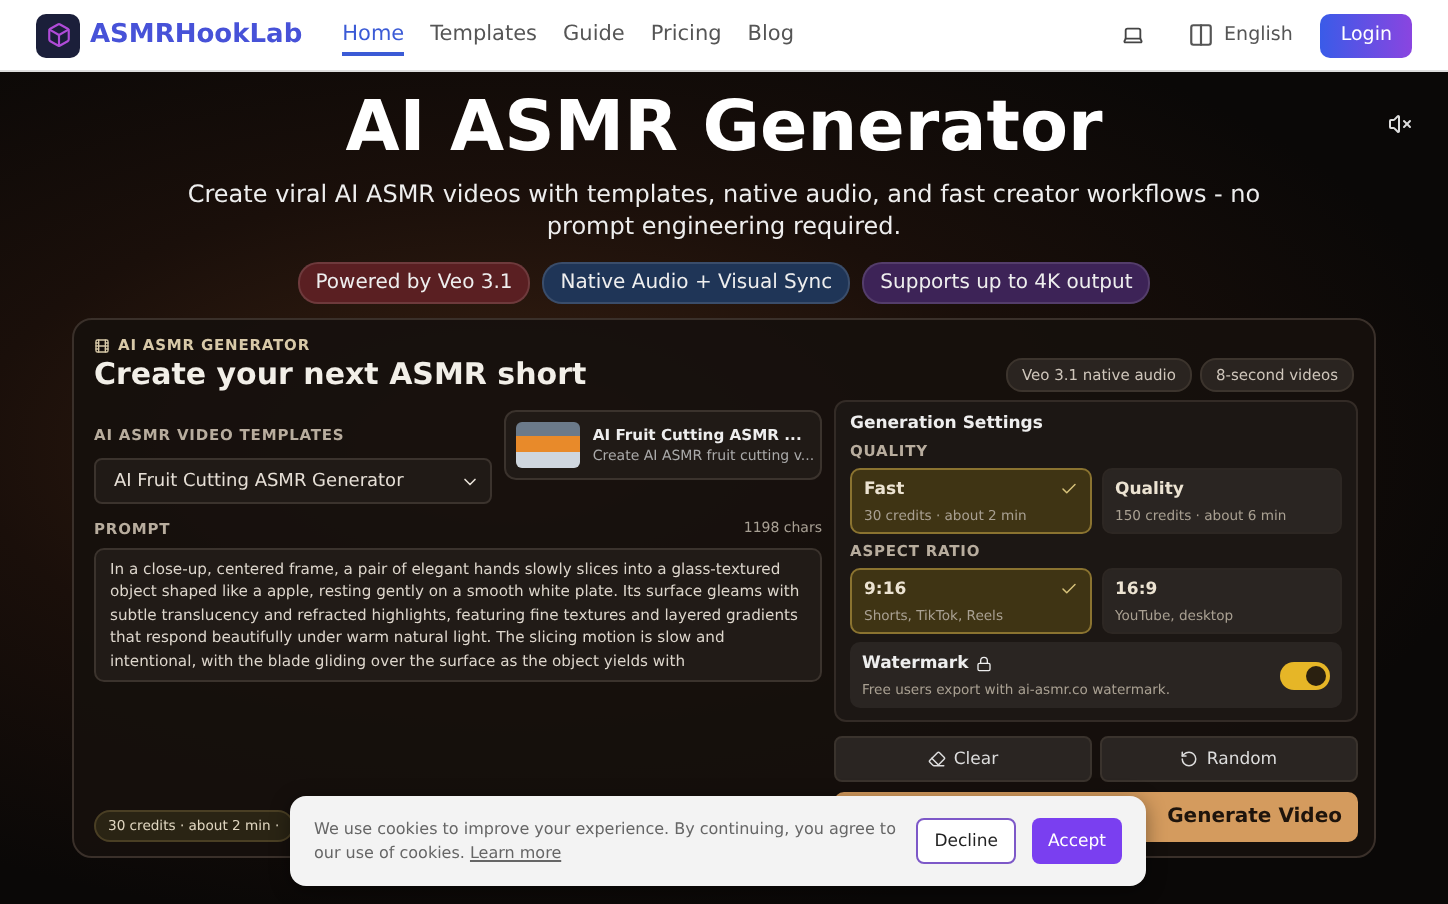 The image size is (1448, 904). What do you see at coordinates (1305, 675) in the screenshot?
I see `watermark-toggle` at bounding box center [1305, 675].